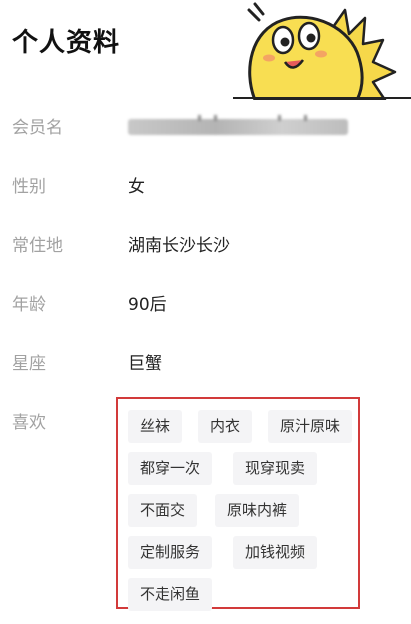  I want to click on like-tag: 不面交, so click(163, 510).